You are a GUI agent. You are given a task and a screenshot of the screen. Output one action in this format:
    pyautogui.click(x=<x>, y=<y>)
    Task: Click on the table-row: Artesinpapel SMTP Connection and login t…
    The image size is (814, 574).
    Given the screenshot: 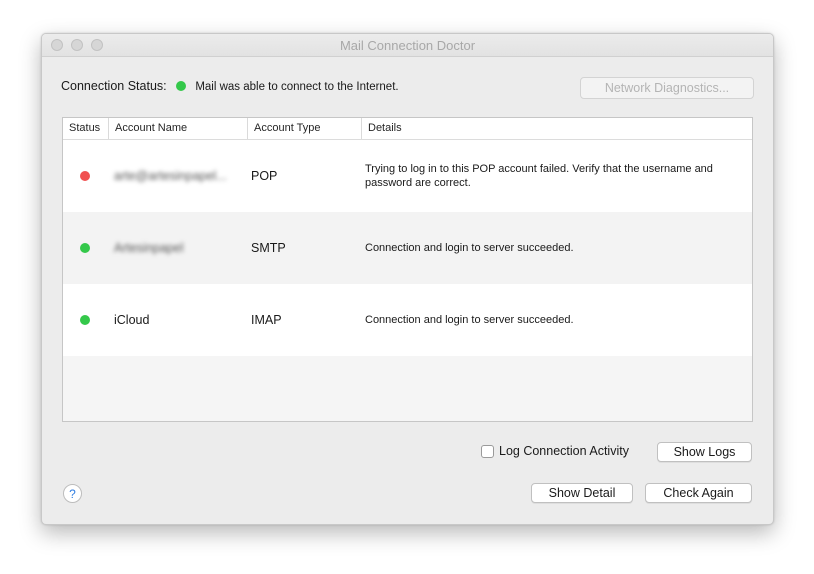 What is the action you would take?
    pyautogui.click(x=407, y=248)
    